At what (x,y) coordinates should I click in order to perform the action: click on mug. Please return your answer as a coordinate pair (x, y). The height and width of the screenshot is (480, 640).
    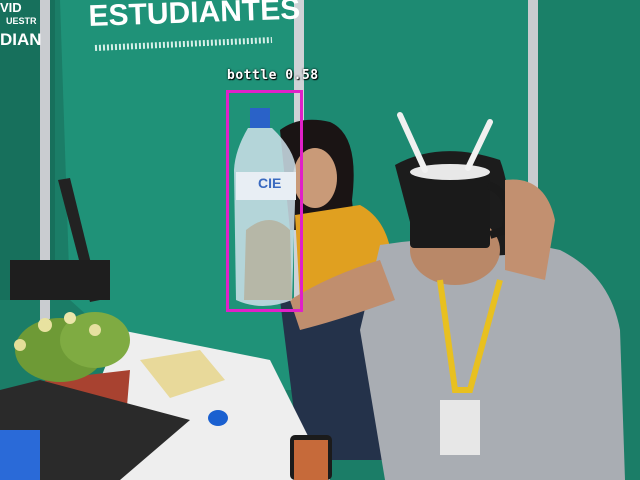
    Looking at the image, I should click on (450, 209).